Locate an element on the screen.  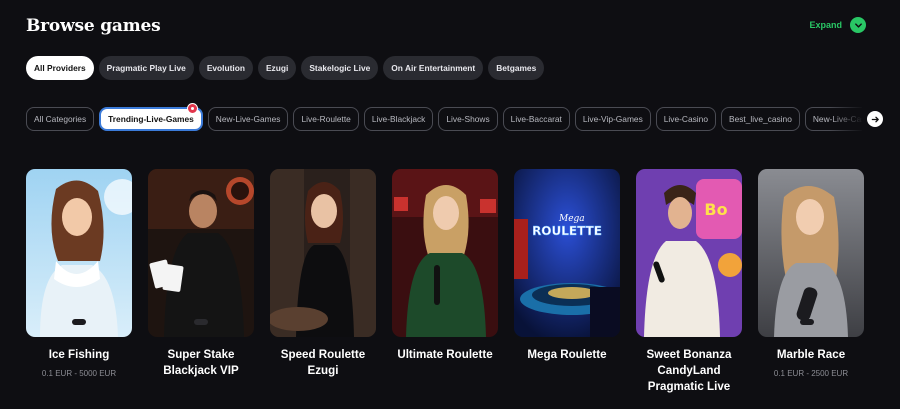
game-card-ultimate-roulette: Ultimate Roulette is located at coordinates (445, 282).